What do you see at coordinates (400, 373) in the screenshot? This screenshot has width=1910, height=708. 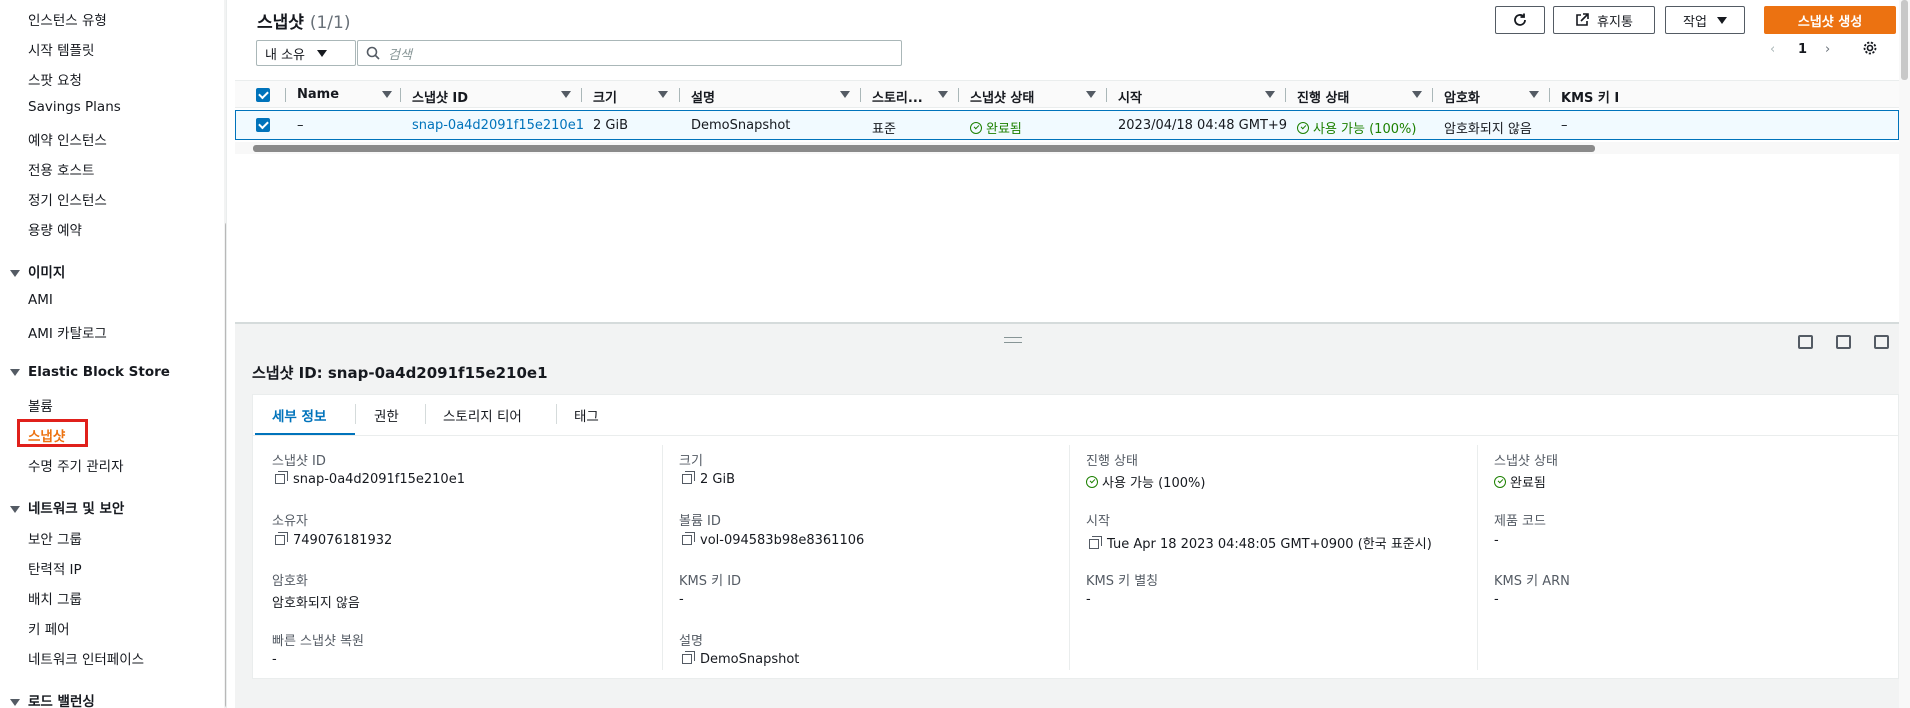 I see `detail-title: 스냅샷 ID: snap-0a4d2091f15e210e1` at bounding box center [400, 373].